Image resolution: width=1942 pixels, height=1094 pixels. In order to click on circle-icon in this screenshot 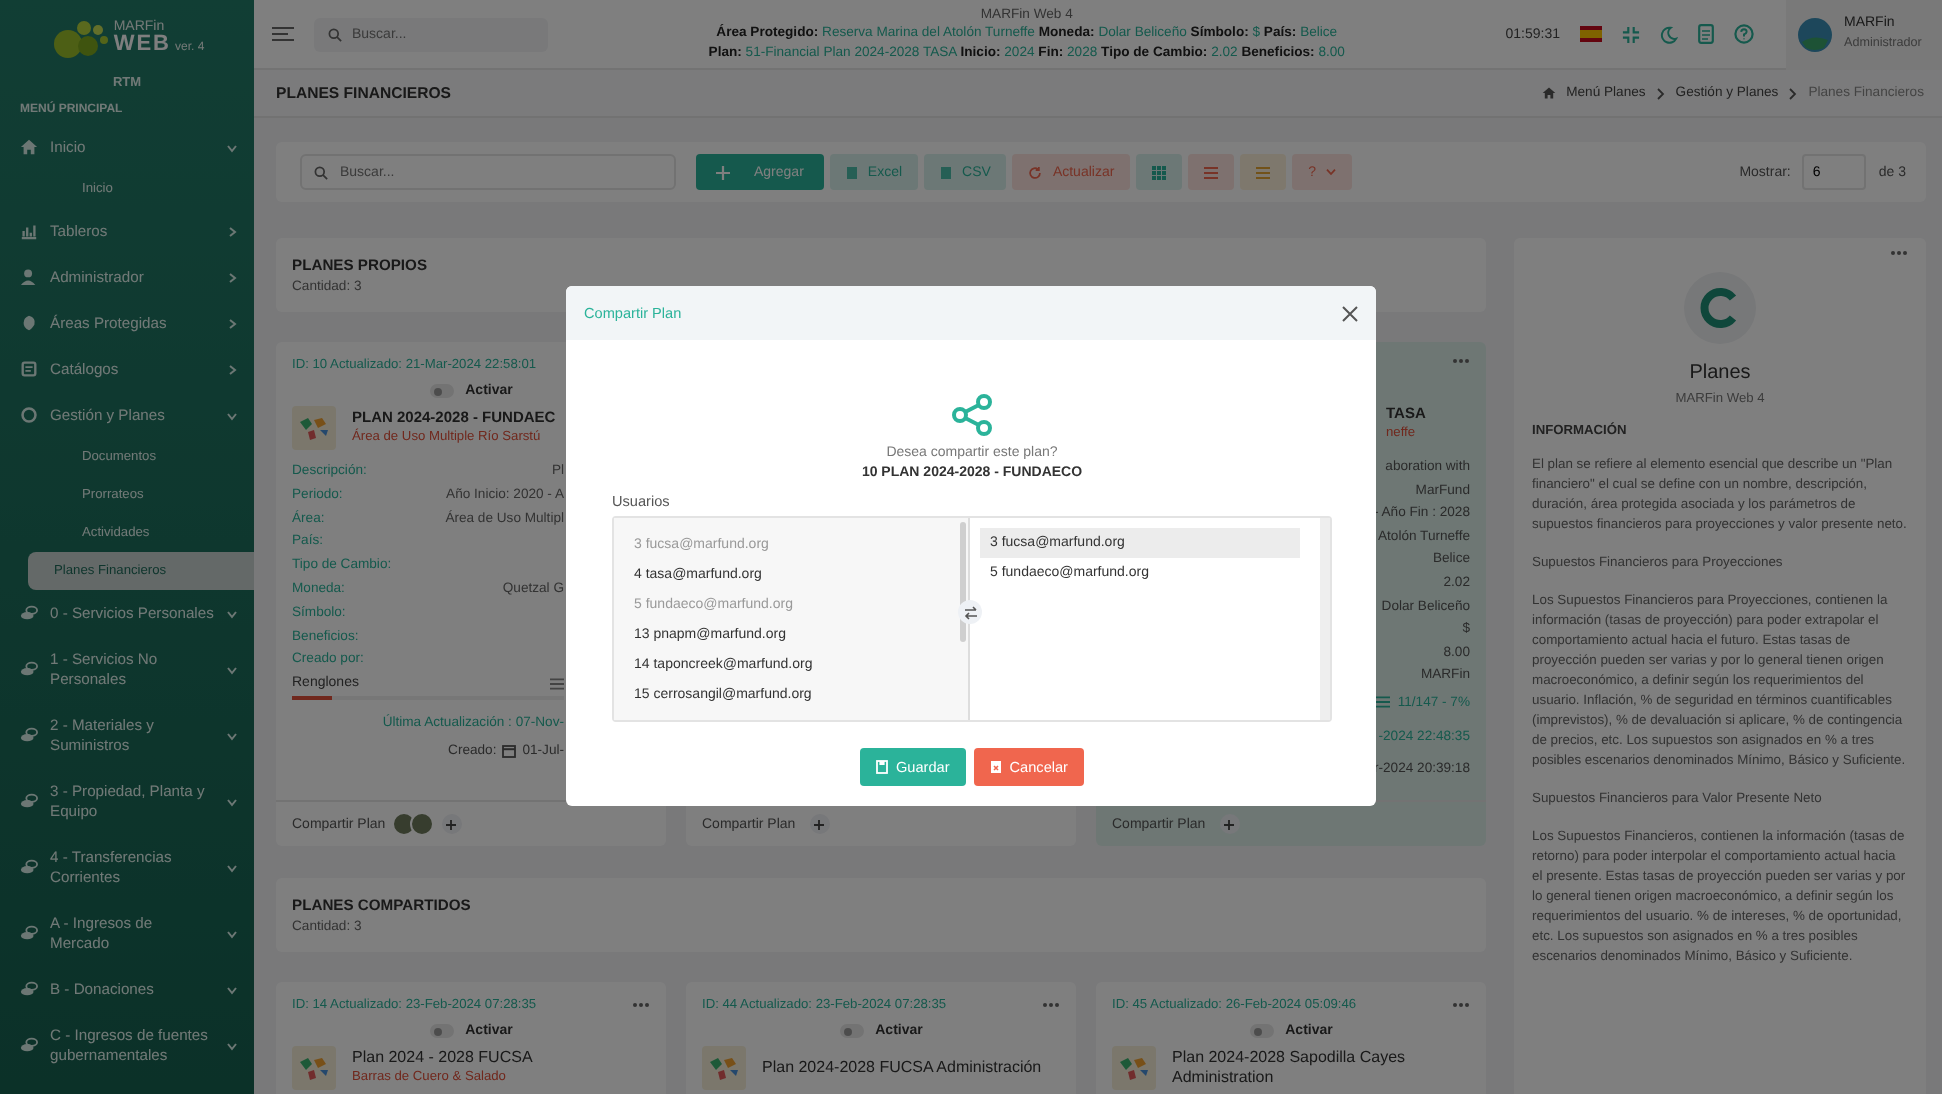, I will do `click(29, 415)`.